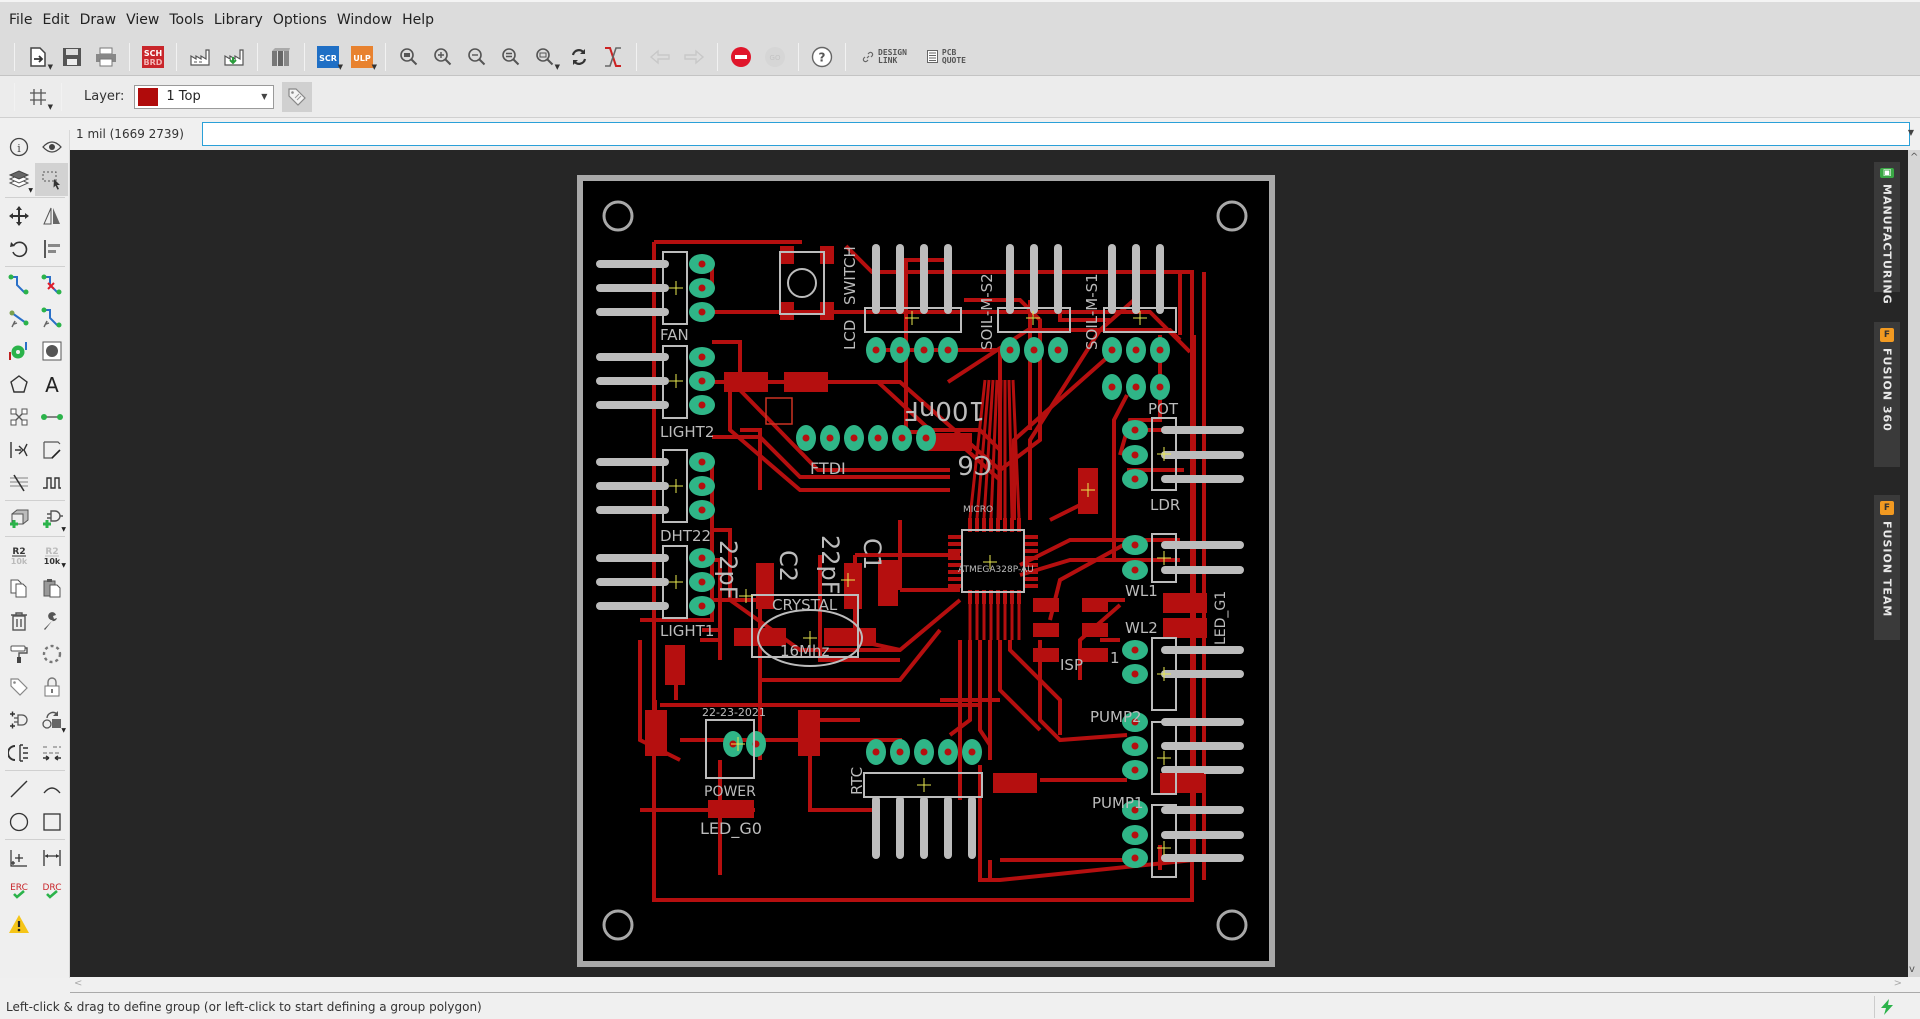 The height and width of the screenshot is (1019, 1920). What do you see at coordinates (51, 719) in the screenshot?
I see `rotate-part-tool: ▼` at bounding box center [51, 719].